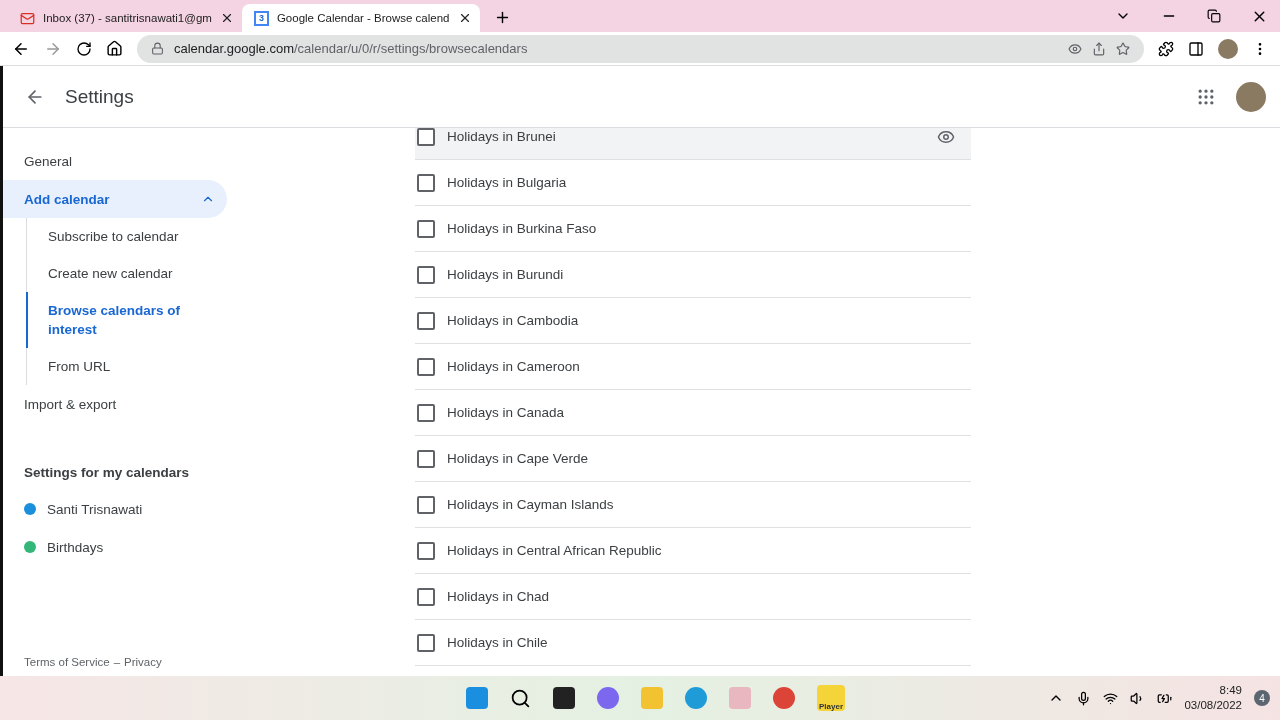  Describe the element at coordinates (531, 504) in the screenshot. I see `holiday-label: Holidays in Cayman Islands` at that location.